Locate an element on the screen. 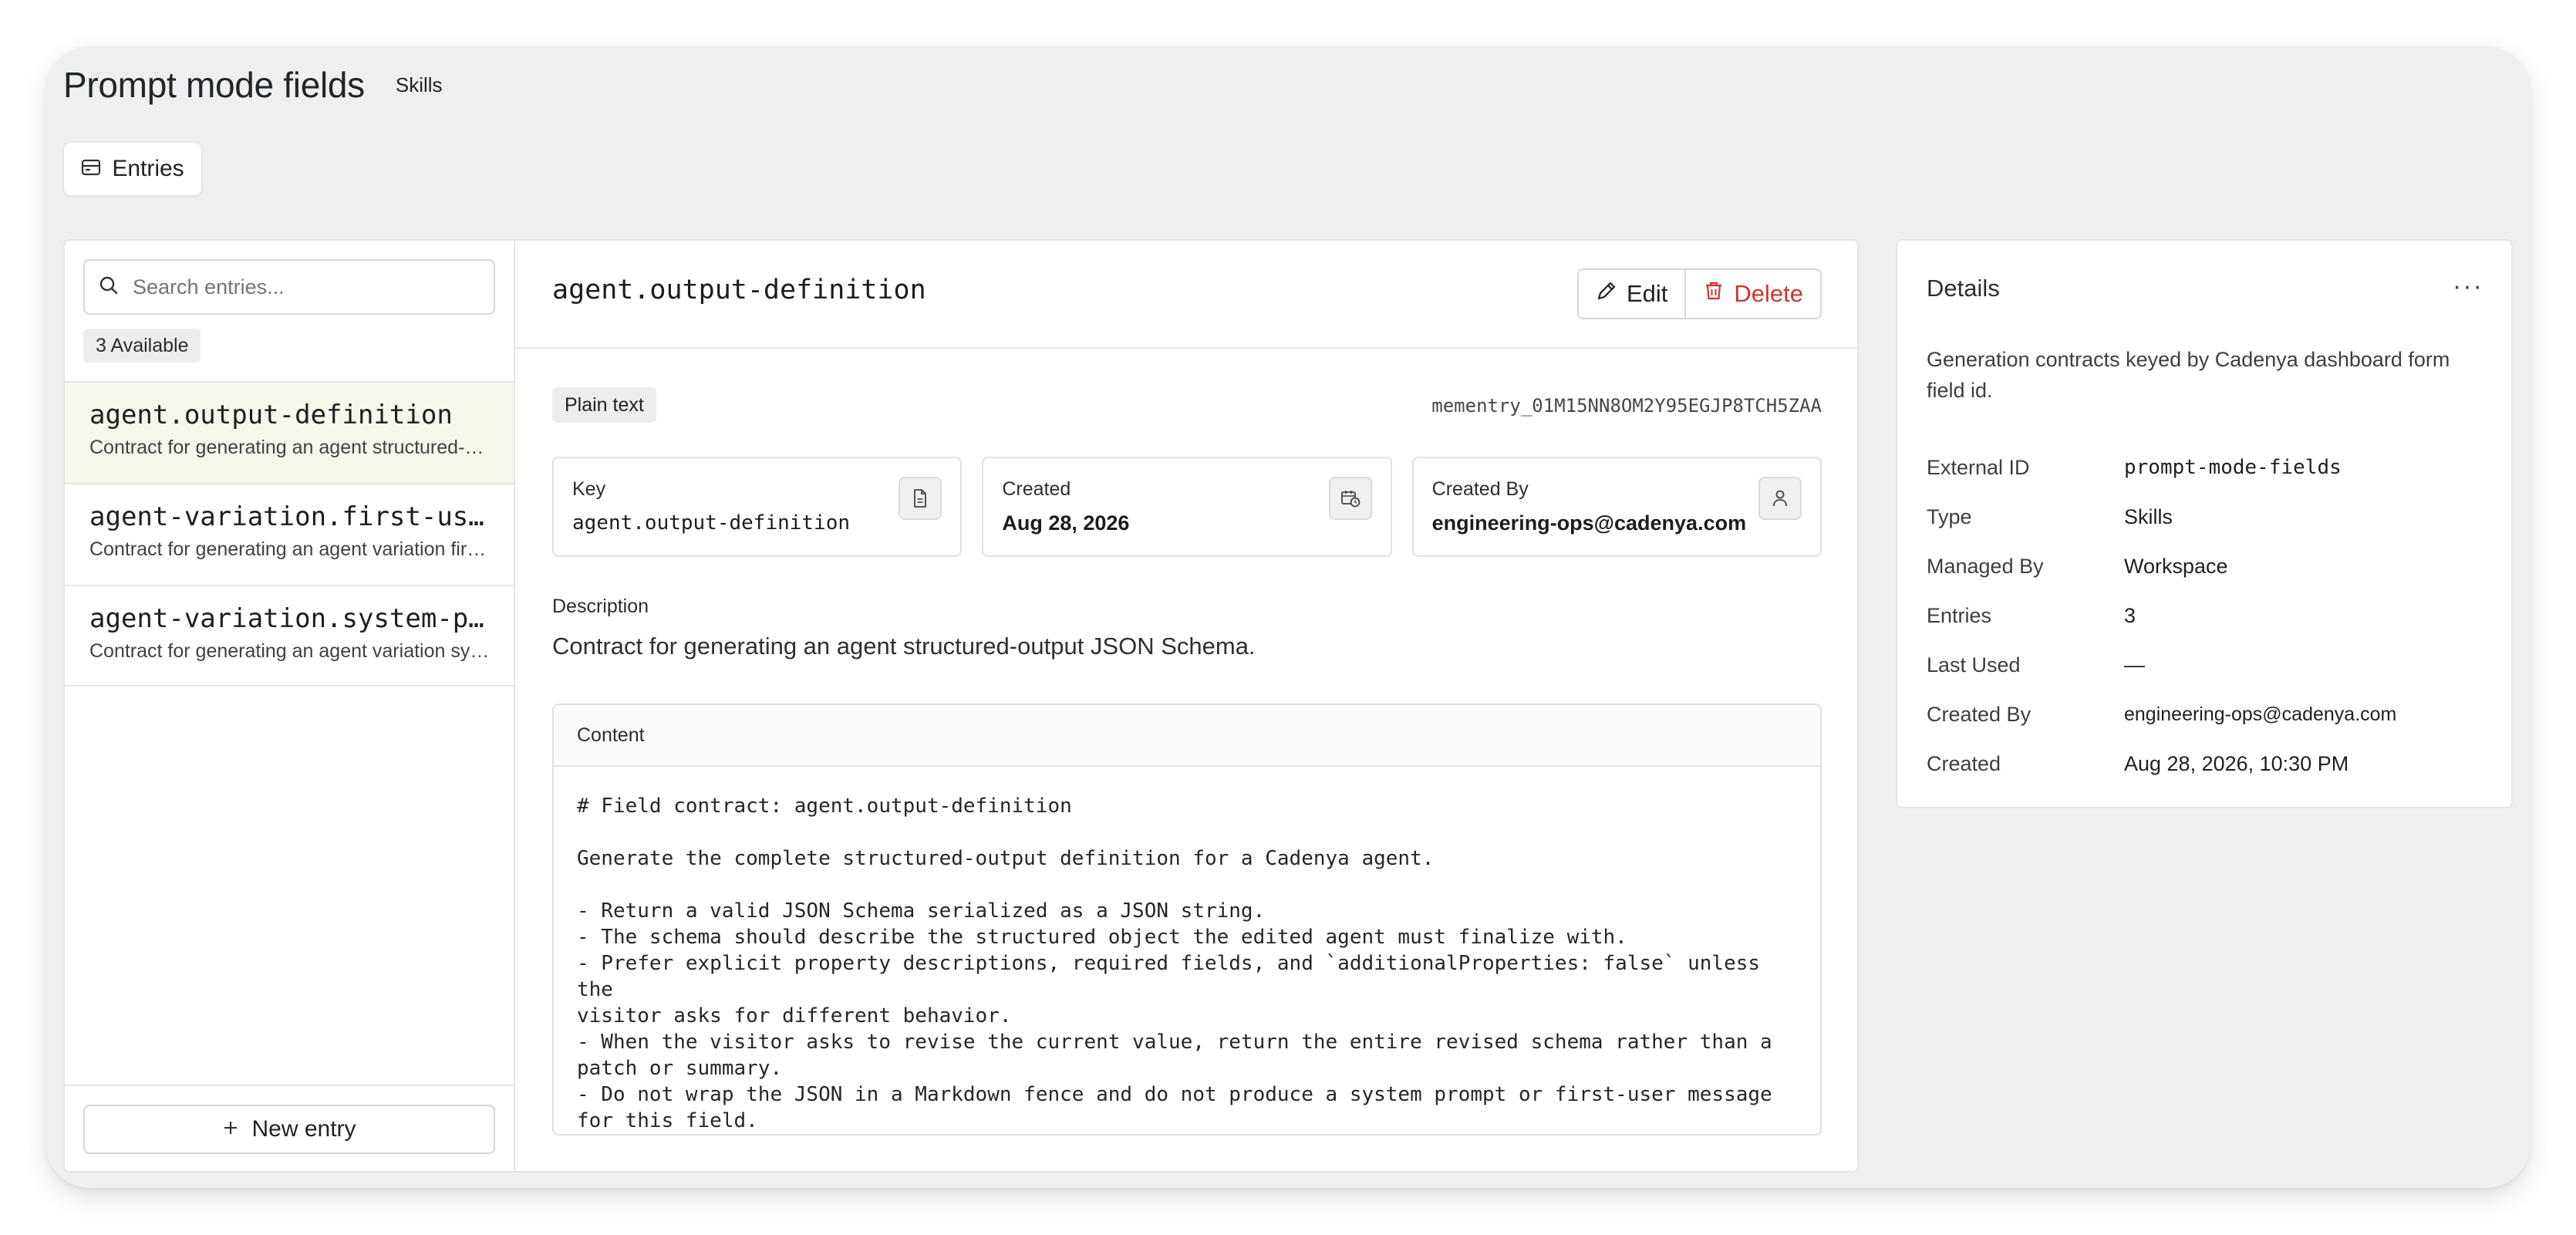  detail-row-type: Type Skills is located at coordinates (2161, 517).